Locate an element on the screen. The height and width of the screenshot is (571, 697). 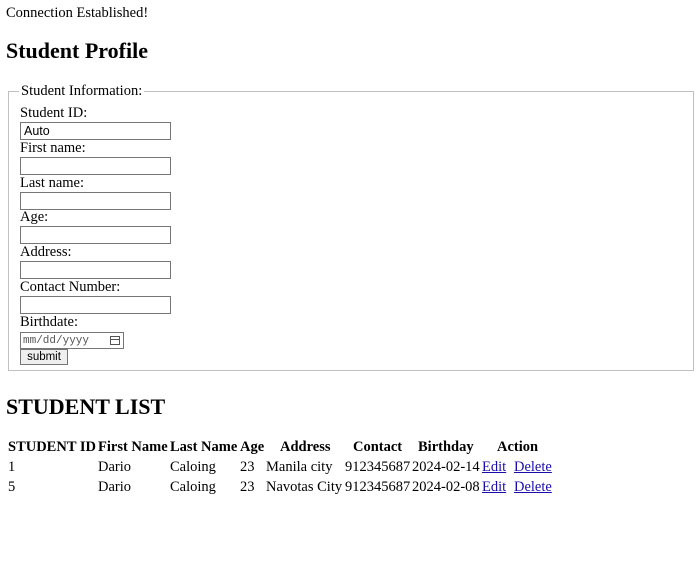
row2-first-name: Dario is located at coordinates (115, 487).